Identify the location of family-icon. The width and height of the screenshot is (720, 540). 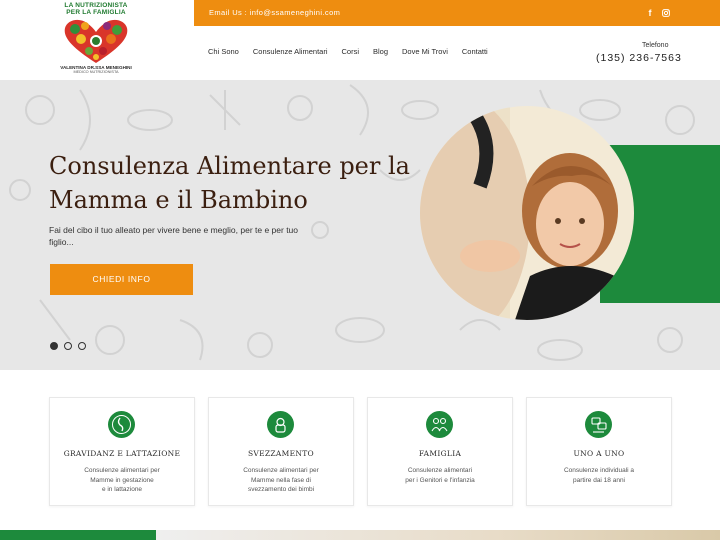
(439, 424).